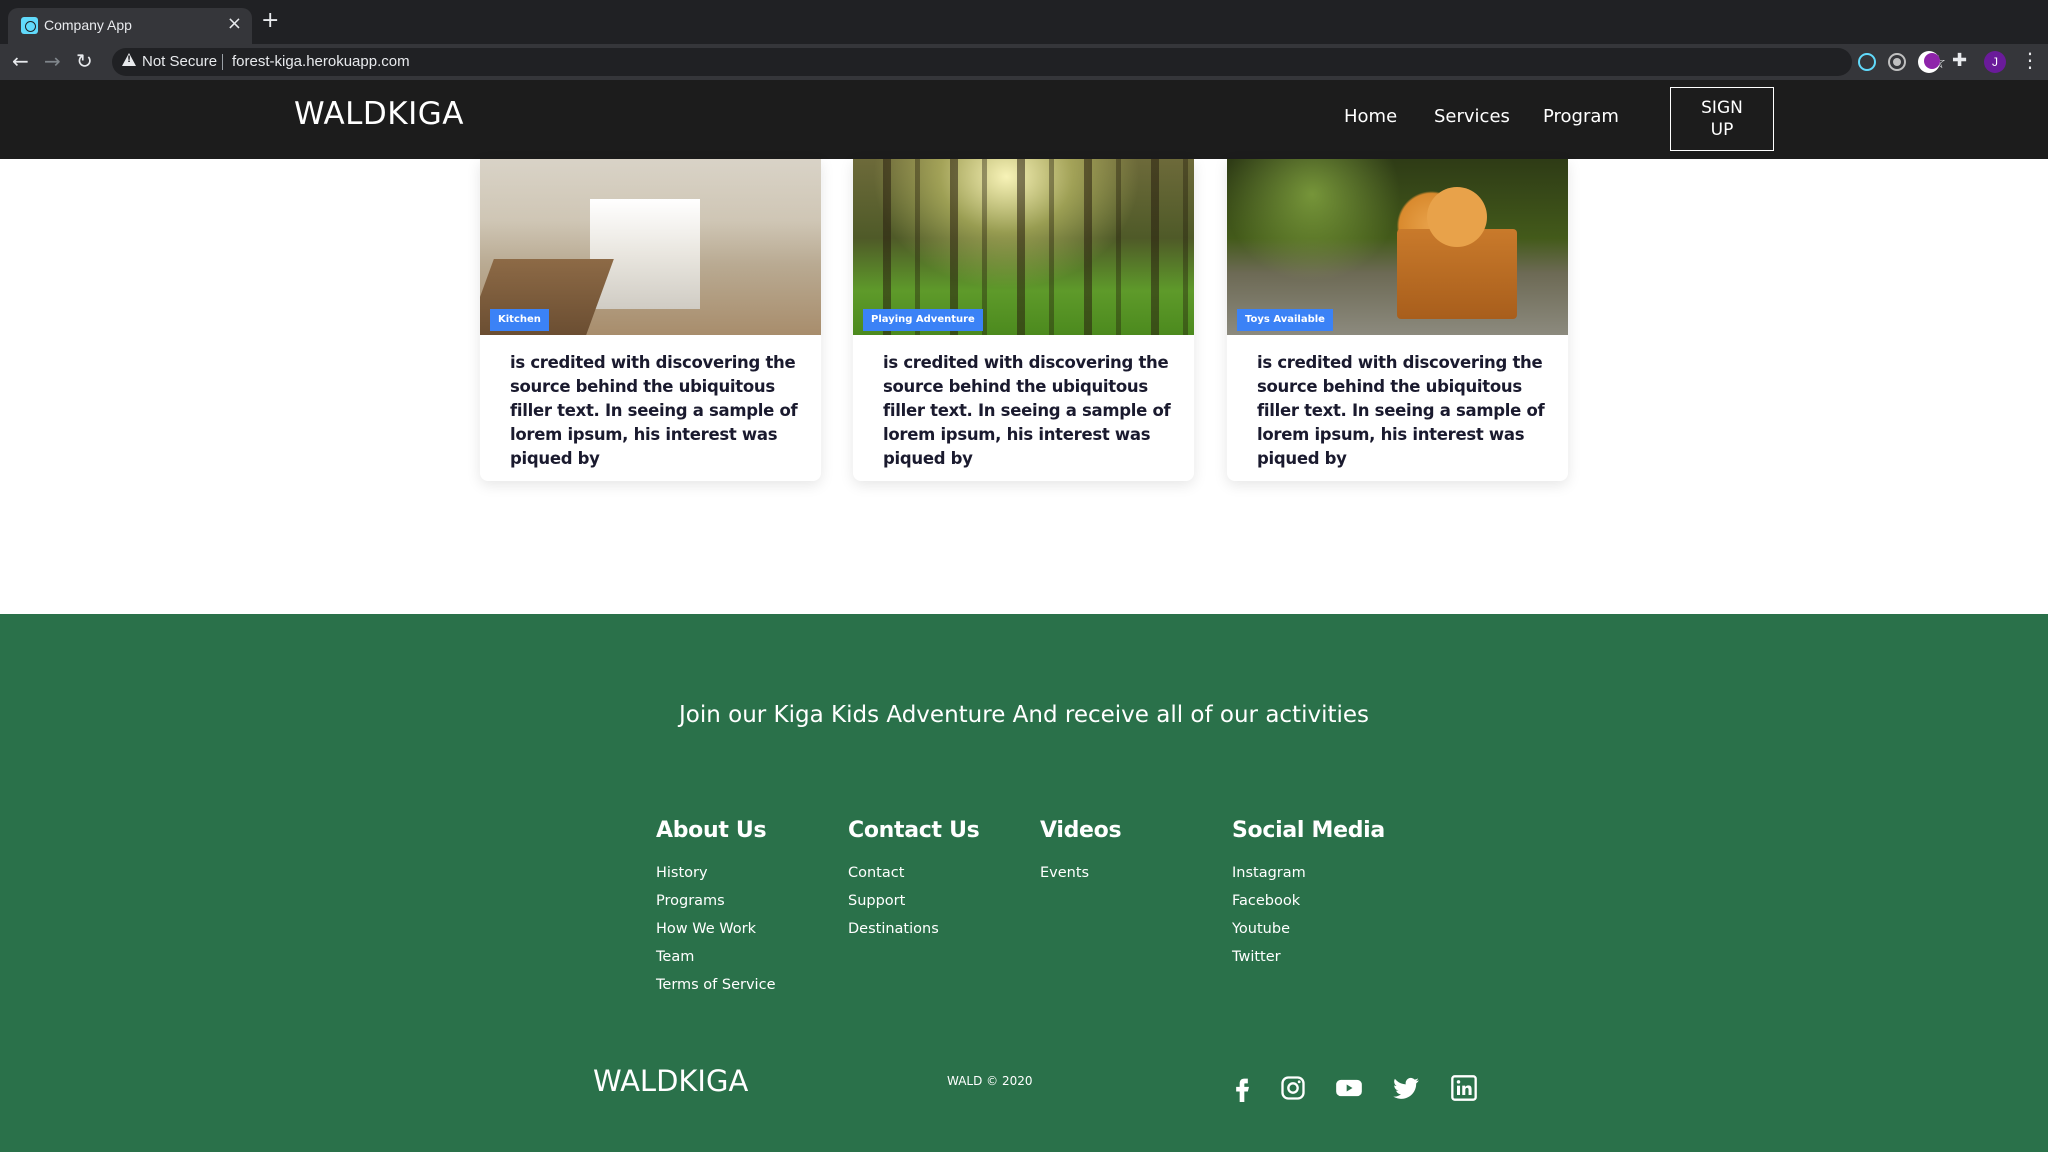  Describe the element at coordinates (715, 901) in the screenshot. I see `footer-link-programs: Programs` at that location.